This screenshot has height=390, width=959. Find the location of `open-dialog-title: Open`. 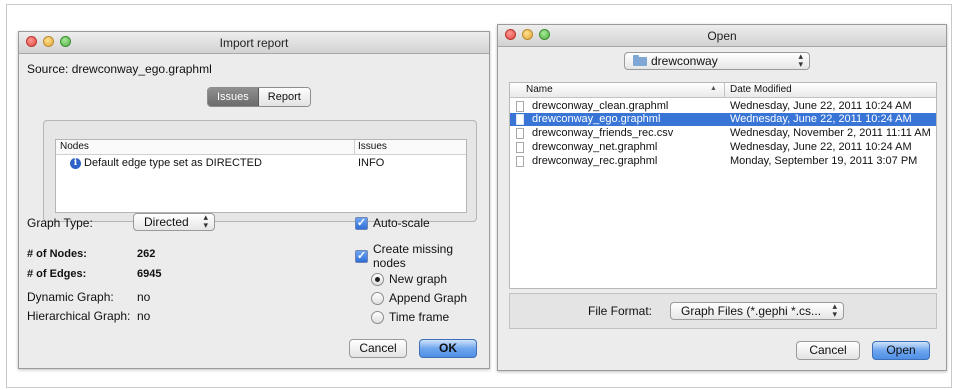

open-dialog-title: Open is located at coordinates (722, 36).